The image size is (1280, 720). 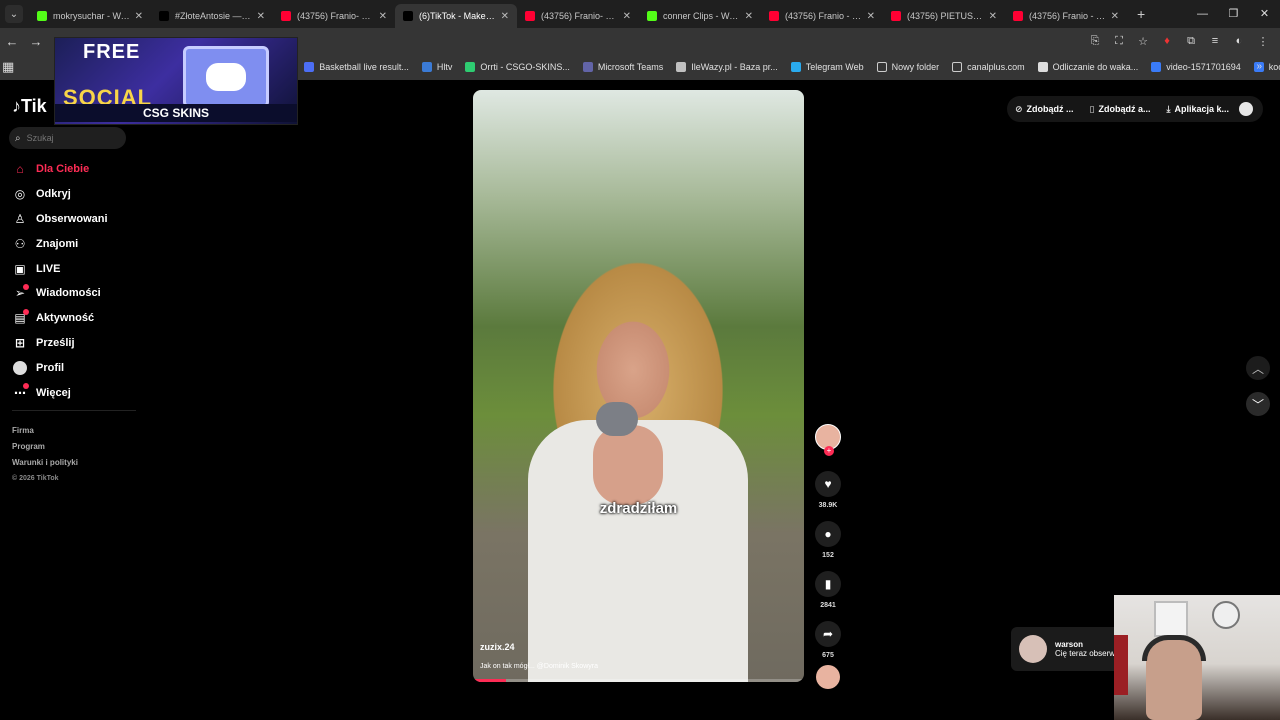 I want to click on tiktok-logo: ♪Tik, so click(x=29, y=106).